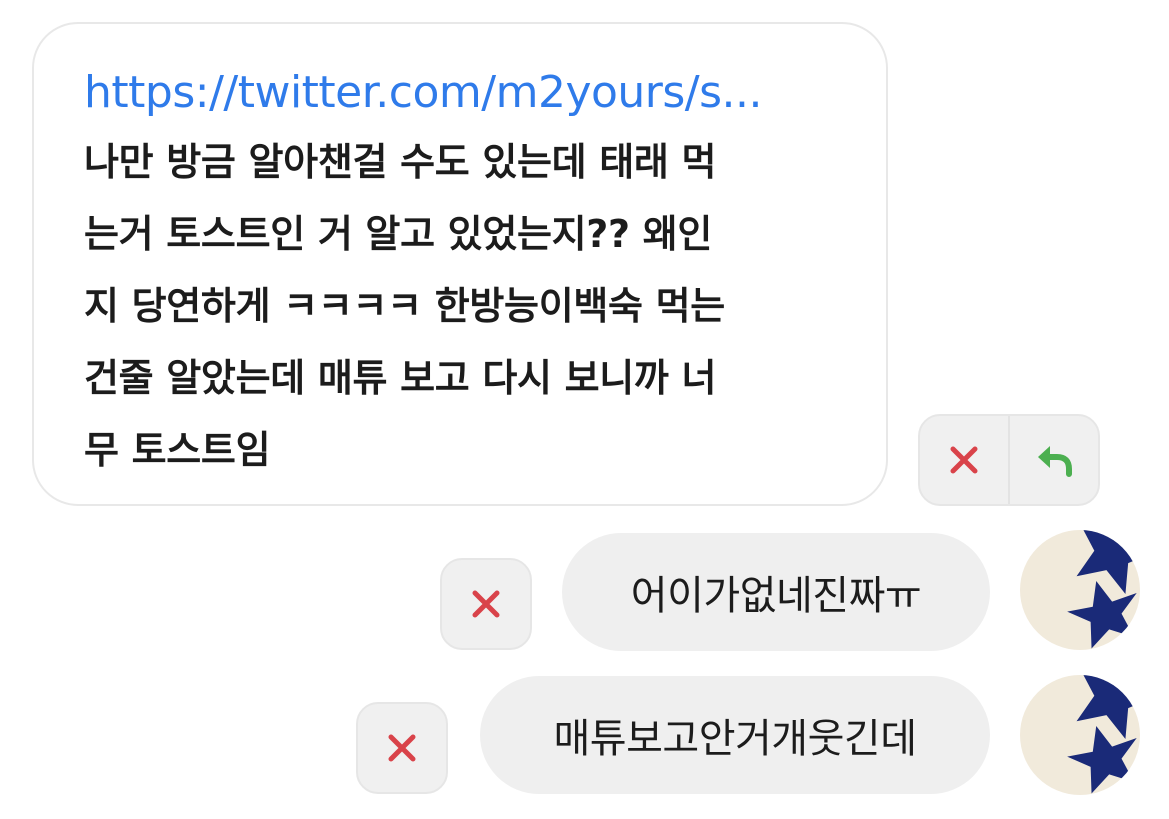 The height and width of the screenshot is (819, 1169). I want to click on incoming-message-actions, so click(1009, 460).